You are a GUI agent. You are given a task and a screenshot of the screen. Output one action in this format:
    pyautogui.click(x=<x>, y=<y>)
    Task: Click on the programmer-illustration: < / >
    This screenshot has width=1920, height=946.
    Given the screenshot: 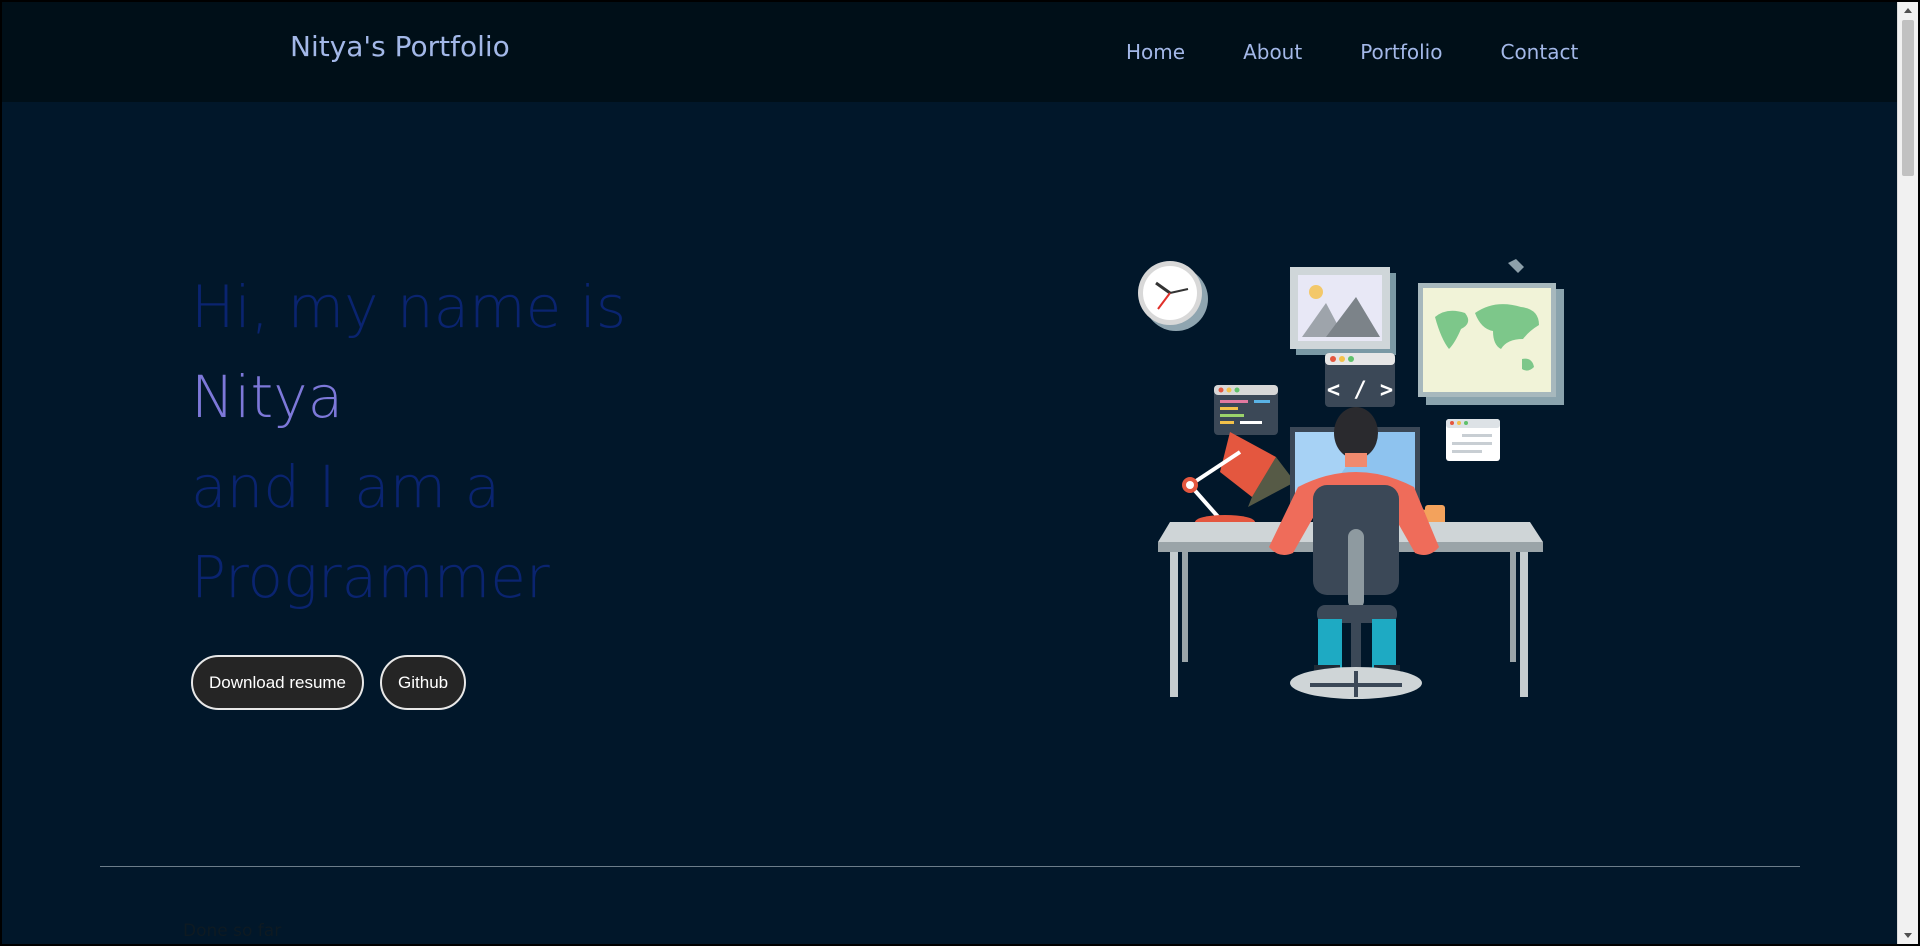 What is the action you would take?
    pyautogui.click(x=1351, y=479)
    